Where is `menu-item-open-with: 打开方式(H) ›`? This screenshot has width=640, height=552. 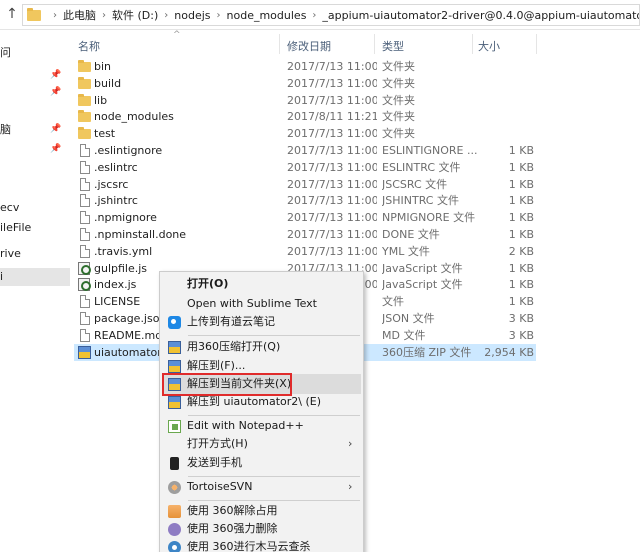 menu-item-open-with: 打开方式(H) › is located at coordinates (261, 444).